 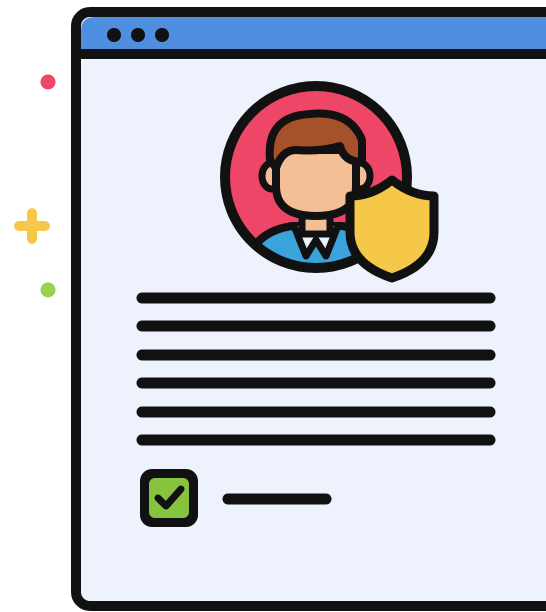 What do you see at coordinates (32, 226) in the screenshot?
I see `plus-sparkle-icon` at bounding box center [32, 226].